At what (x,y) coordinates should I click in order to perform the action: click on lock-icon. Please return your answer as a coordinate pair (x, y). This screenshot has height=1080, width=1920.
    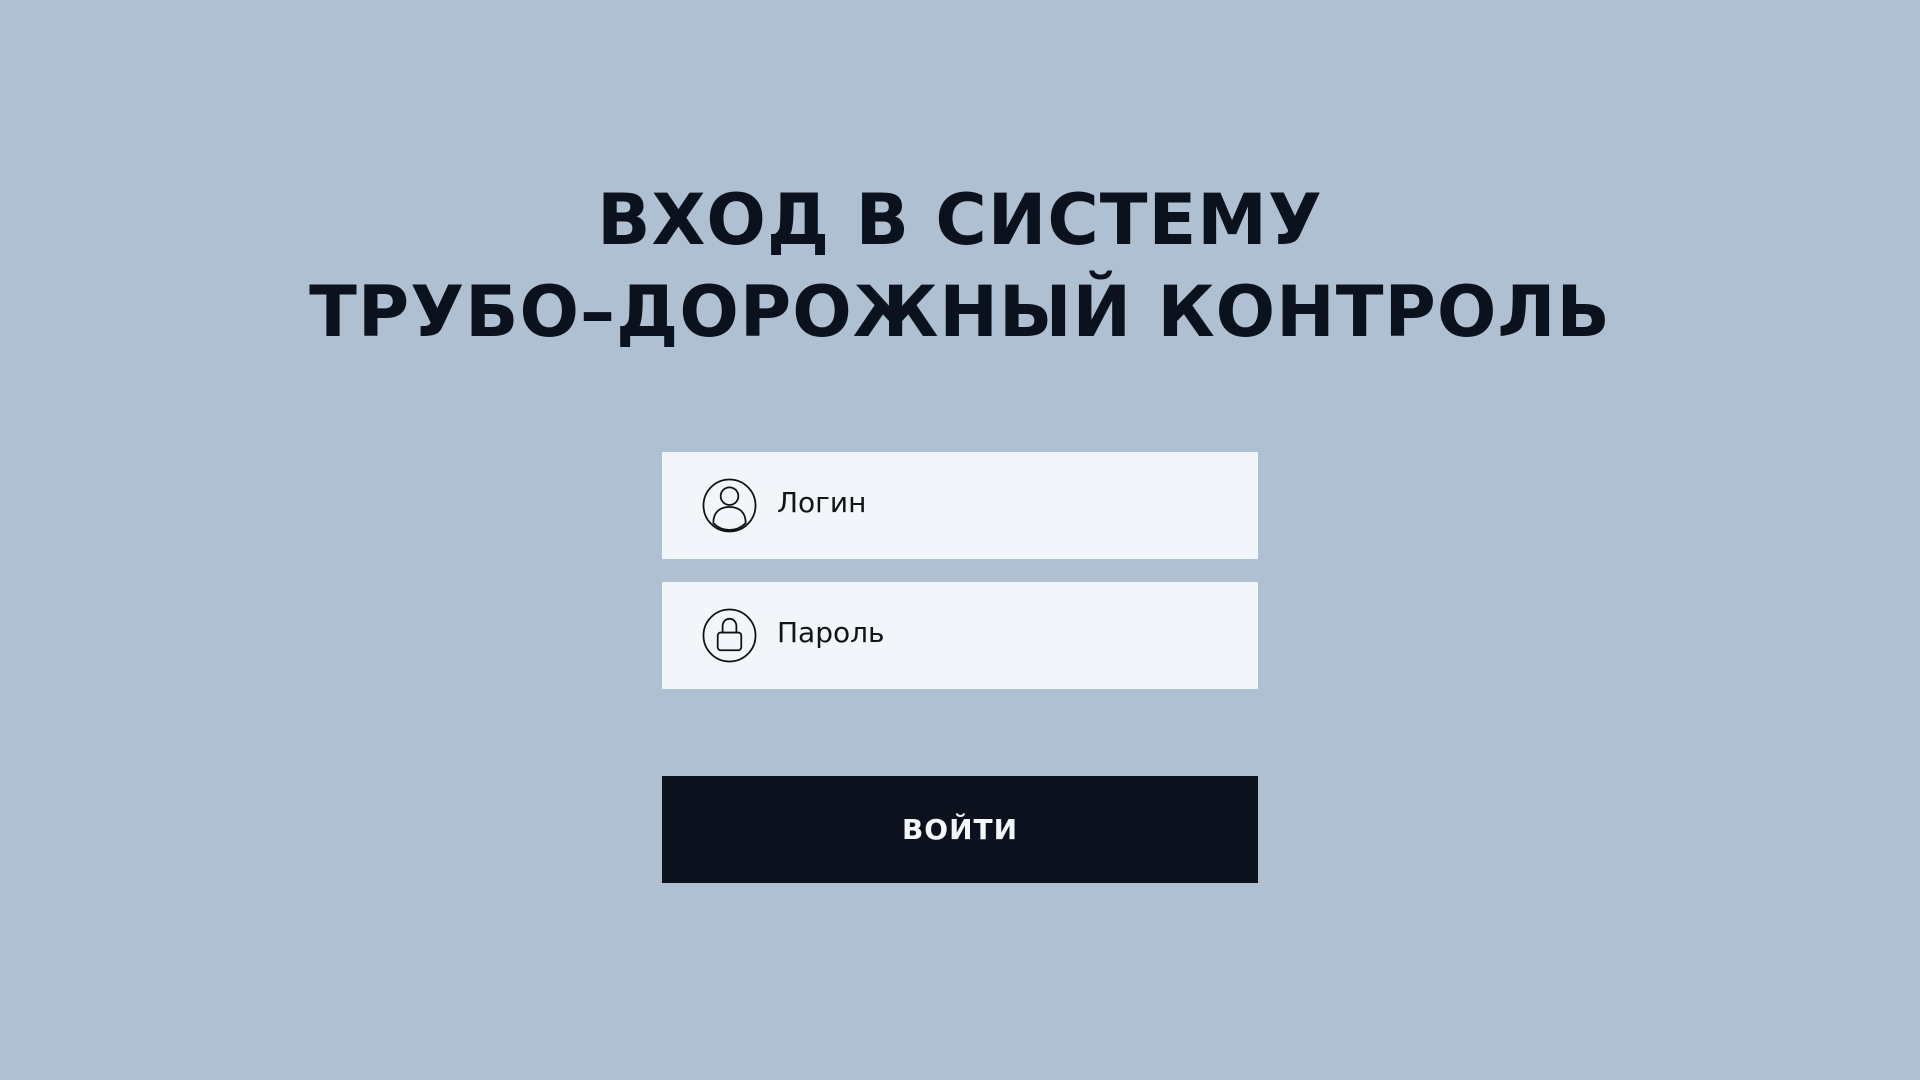
    Looking at the image, I should click on (729, 635).